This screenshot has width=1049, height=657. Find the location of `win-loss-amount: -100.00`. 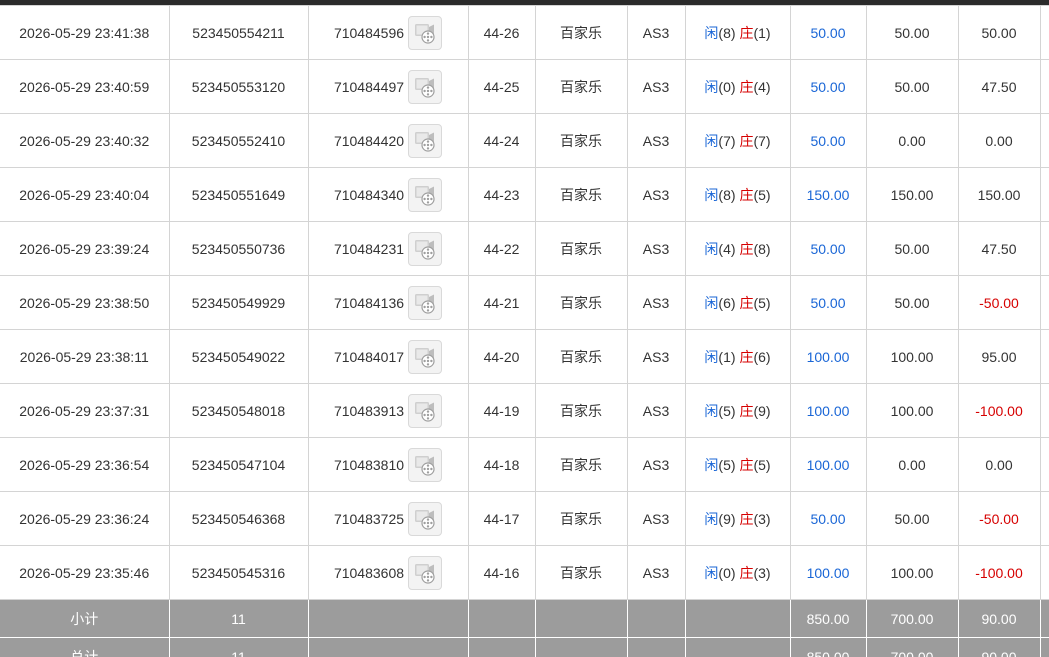

win-loss-amount: -100.00 is located at coordinates (999, 410).